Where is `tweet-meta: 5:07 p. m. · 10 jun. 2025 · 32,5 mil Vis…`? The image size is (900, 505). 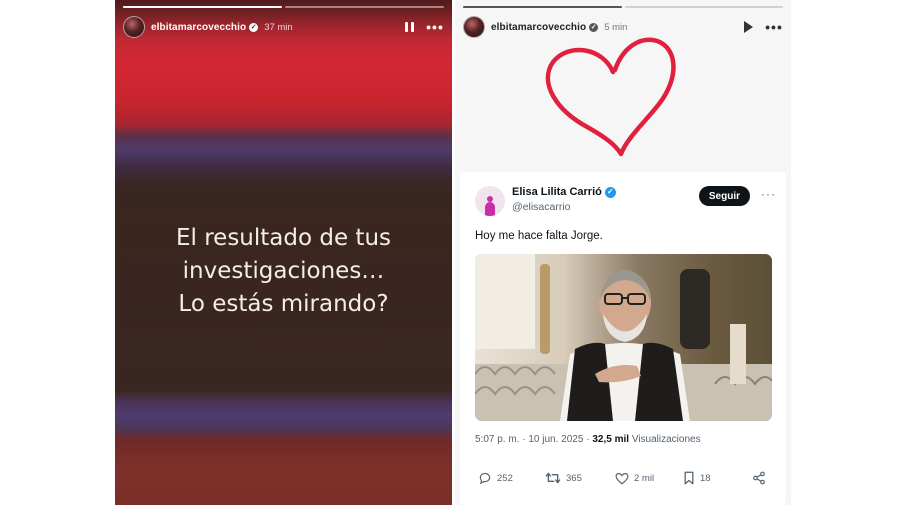
tweet-meta: 5:07 p. m. · 10 jun. 2025 · 32,5 mil Vis… is located at coordinates (588, 439).